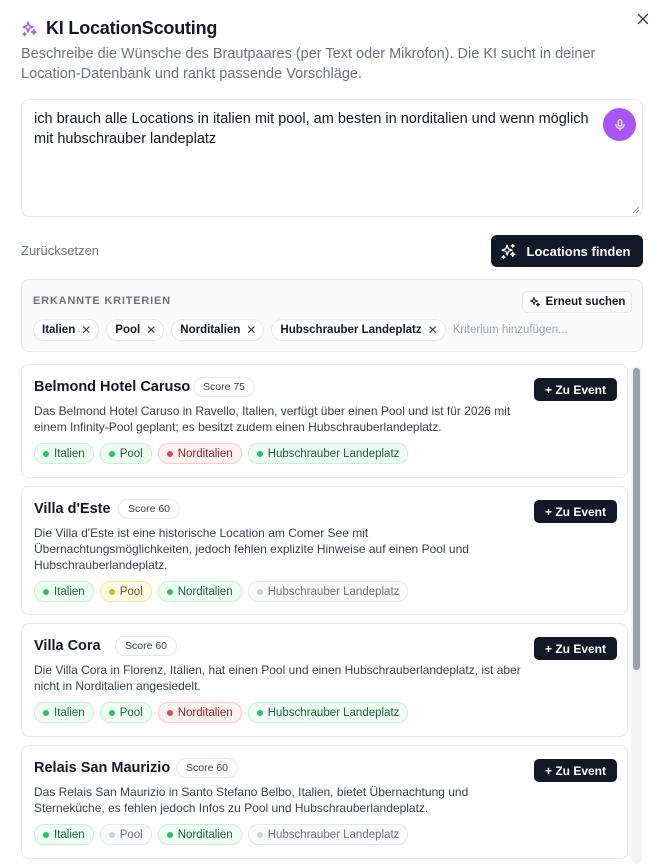 The width and height of the screenshot is (660, 864). Describe the element at coordinates (132, 27) in the screenshot. I see `dialog-title: KI LocationScouting` at that location.